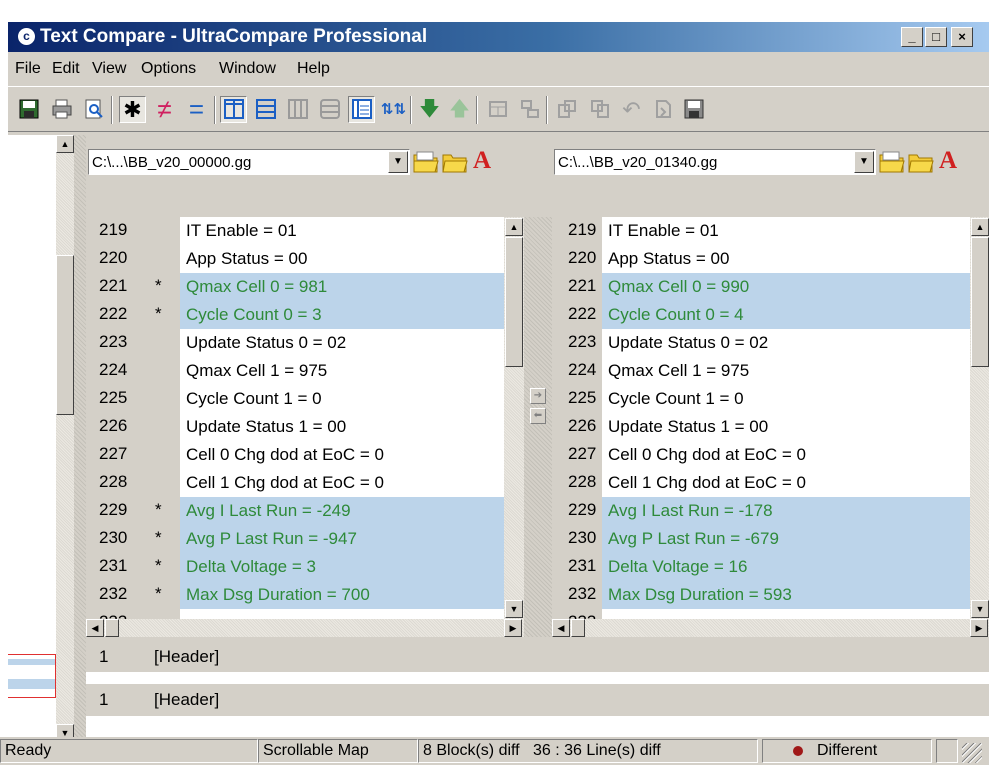 The width and height of the screenshot is (989, 765). I want to click on left-line-row: 227 Cell 0 Chg dod at EoC = 0, so click(295, 455).